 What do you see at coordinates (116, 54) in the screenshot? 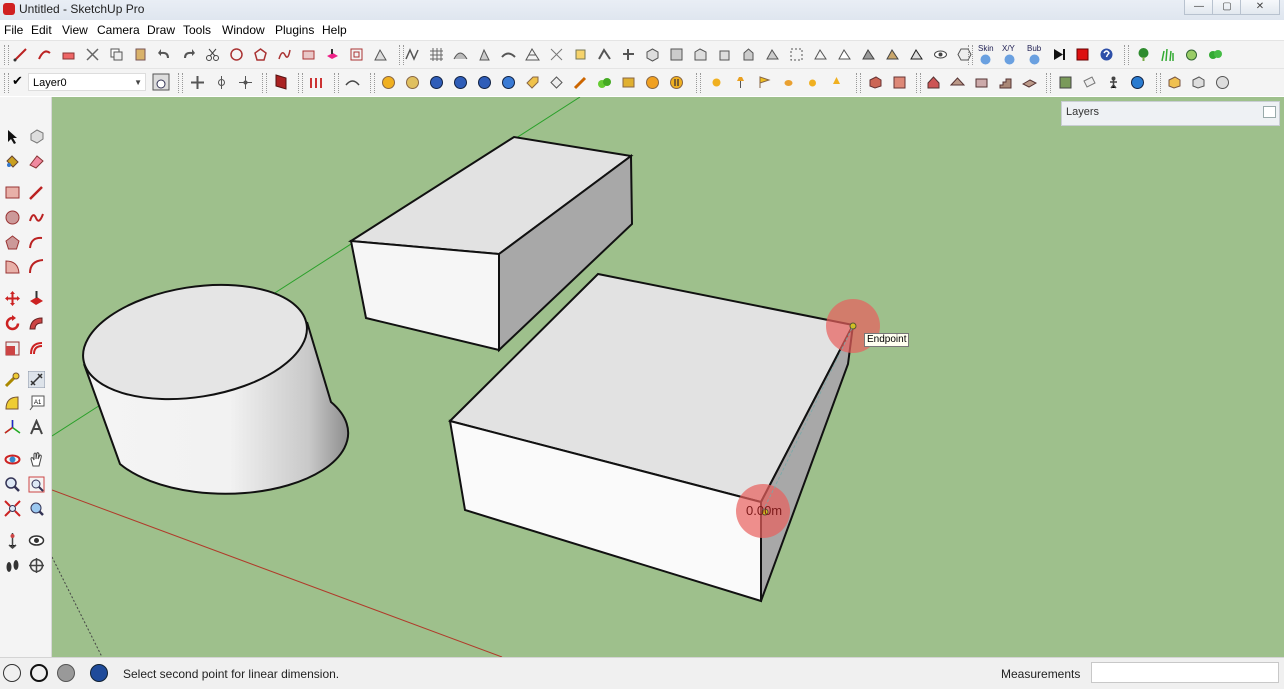
I see `copy-icon` at bounding box center [116, 54].